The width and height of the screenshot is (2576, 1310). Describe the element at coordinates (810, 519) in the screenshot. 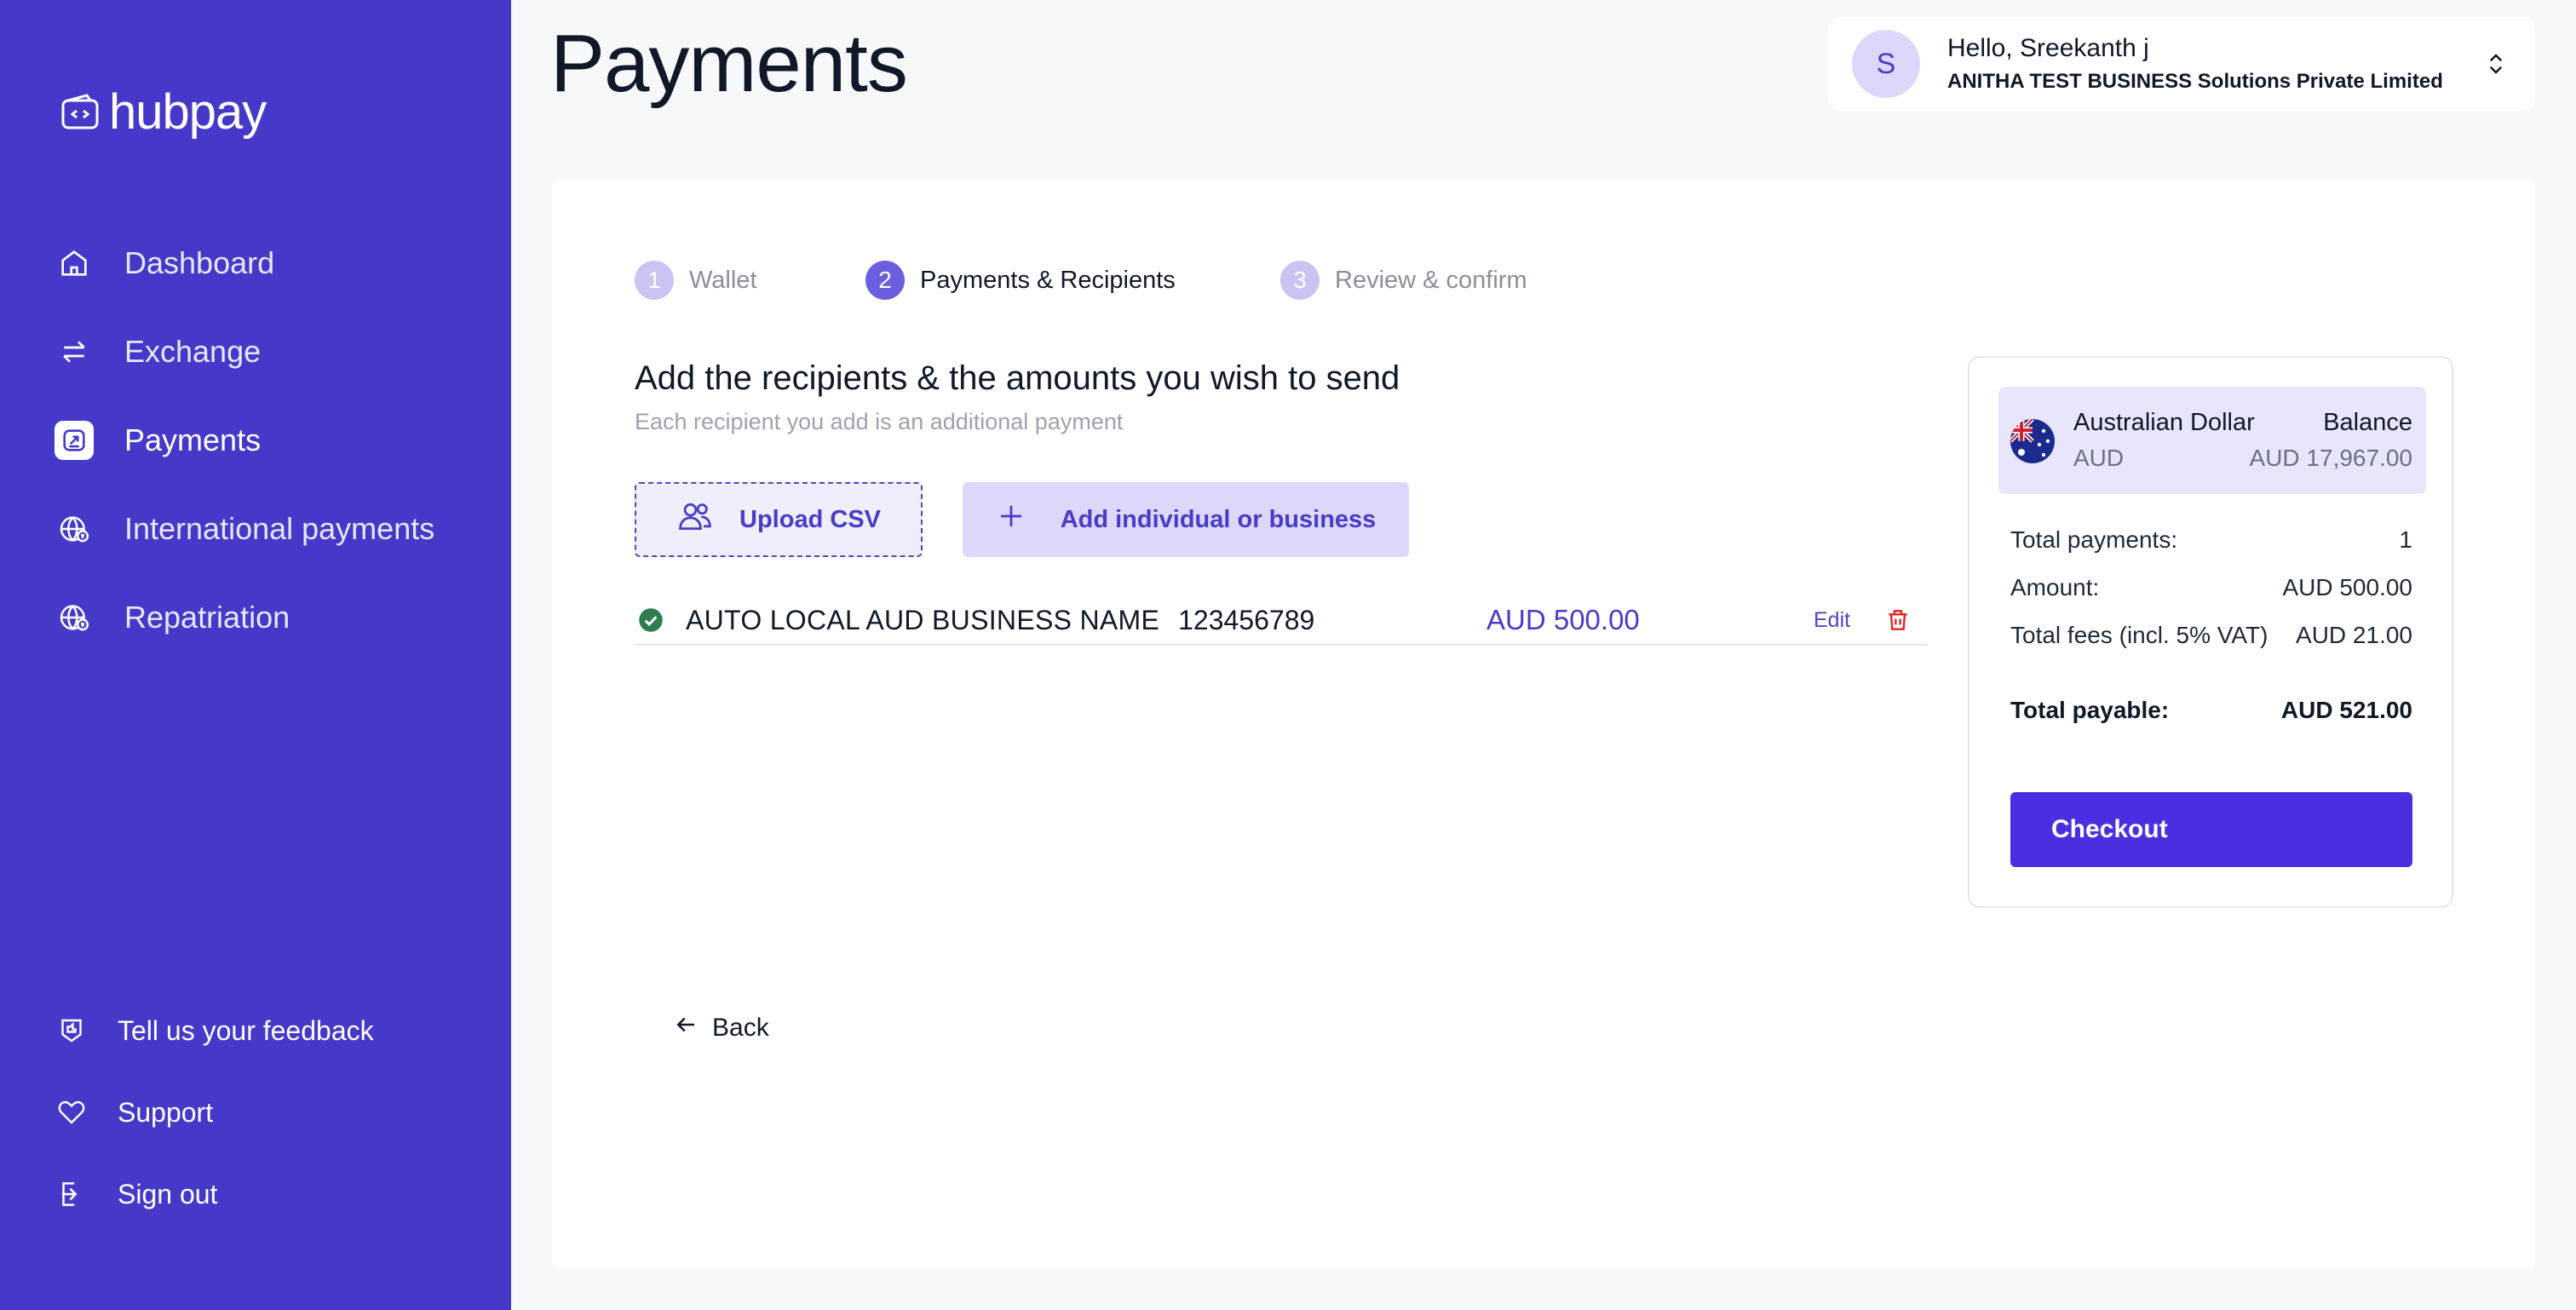

I see `upload-csv-label: Upload CSV` at that location.